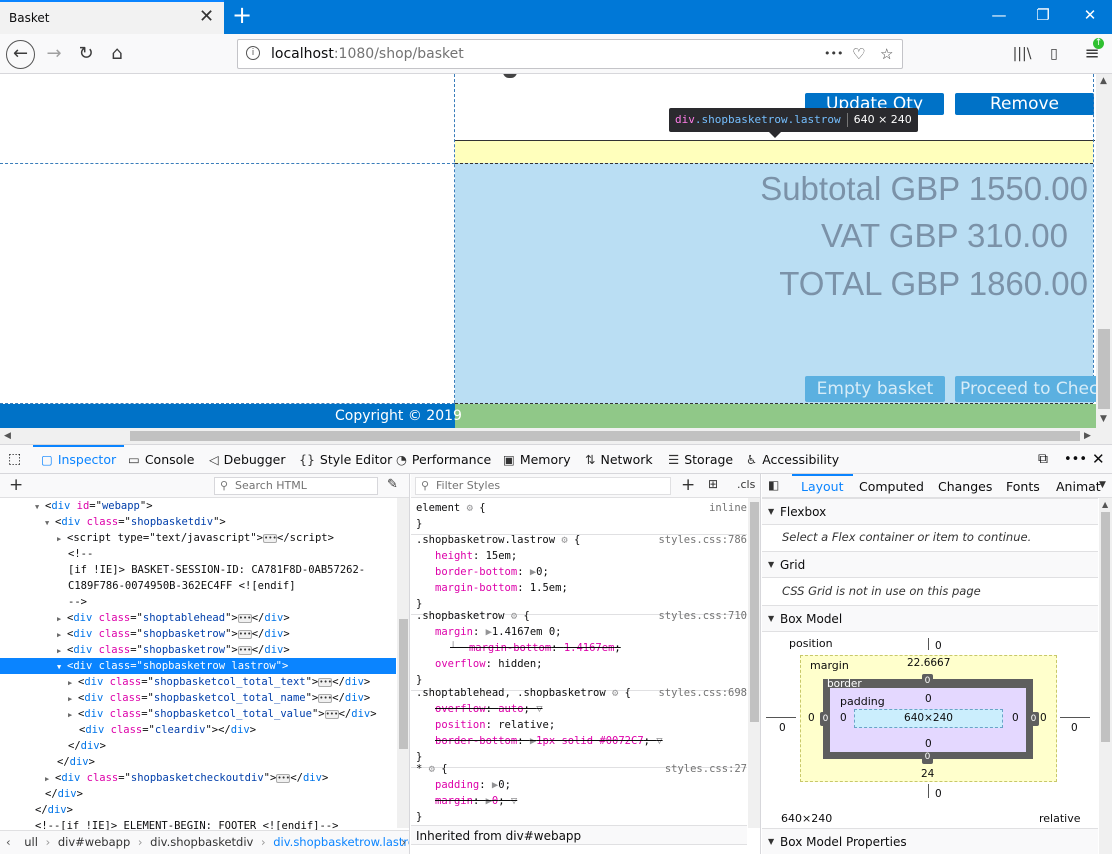 The height and width of the screenshot is (854, 1112). Describe the element at coordinates (1105, 627) in the screenshot. I see `layout-scroll-thumb` at that location.